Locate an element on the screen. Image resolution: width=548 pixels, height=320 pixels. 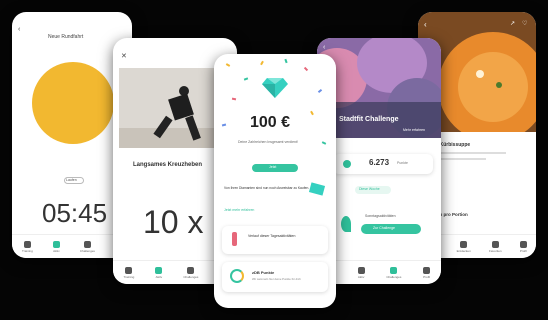
exercise-name: Langsames Kreuzheben is located at coordinates (168, 165).